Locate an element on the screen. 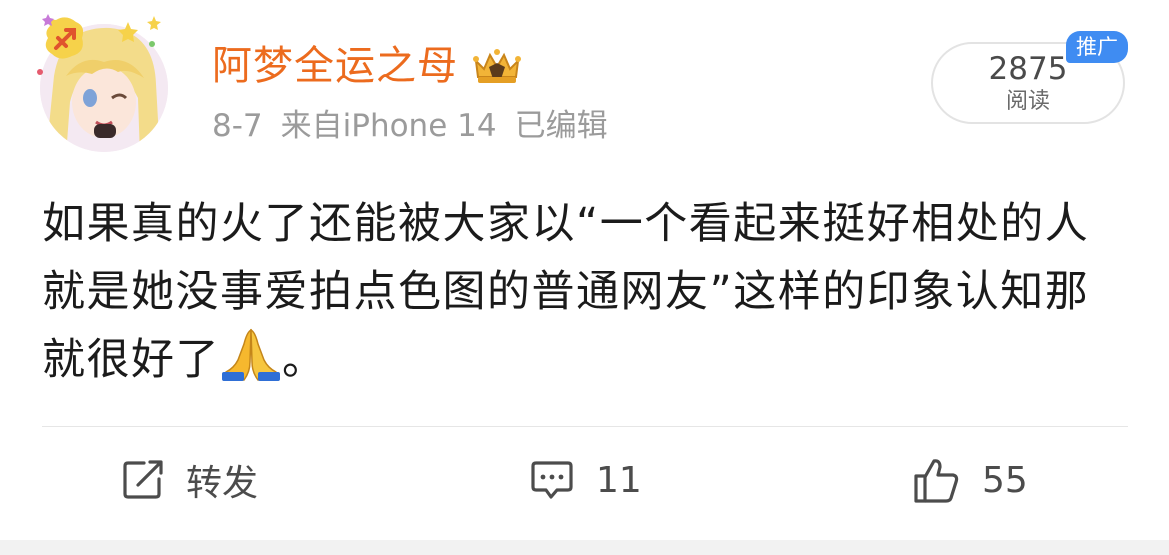  bottom-strip is located at coordinates (584, 547).